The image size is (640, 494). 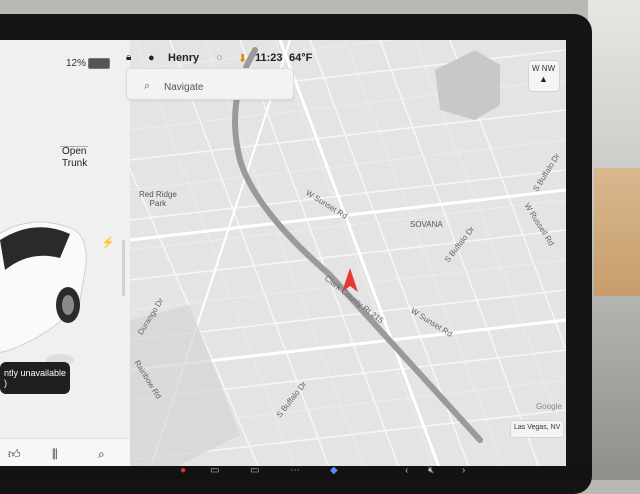 I want to click on sentry-icon: ○, so click(x=219, y=58).